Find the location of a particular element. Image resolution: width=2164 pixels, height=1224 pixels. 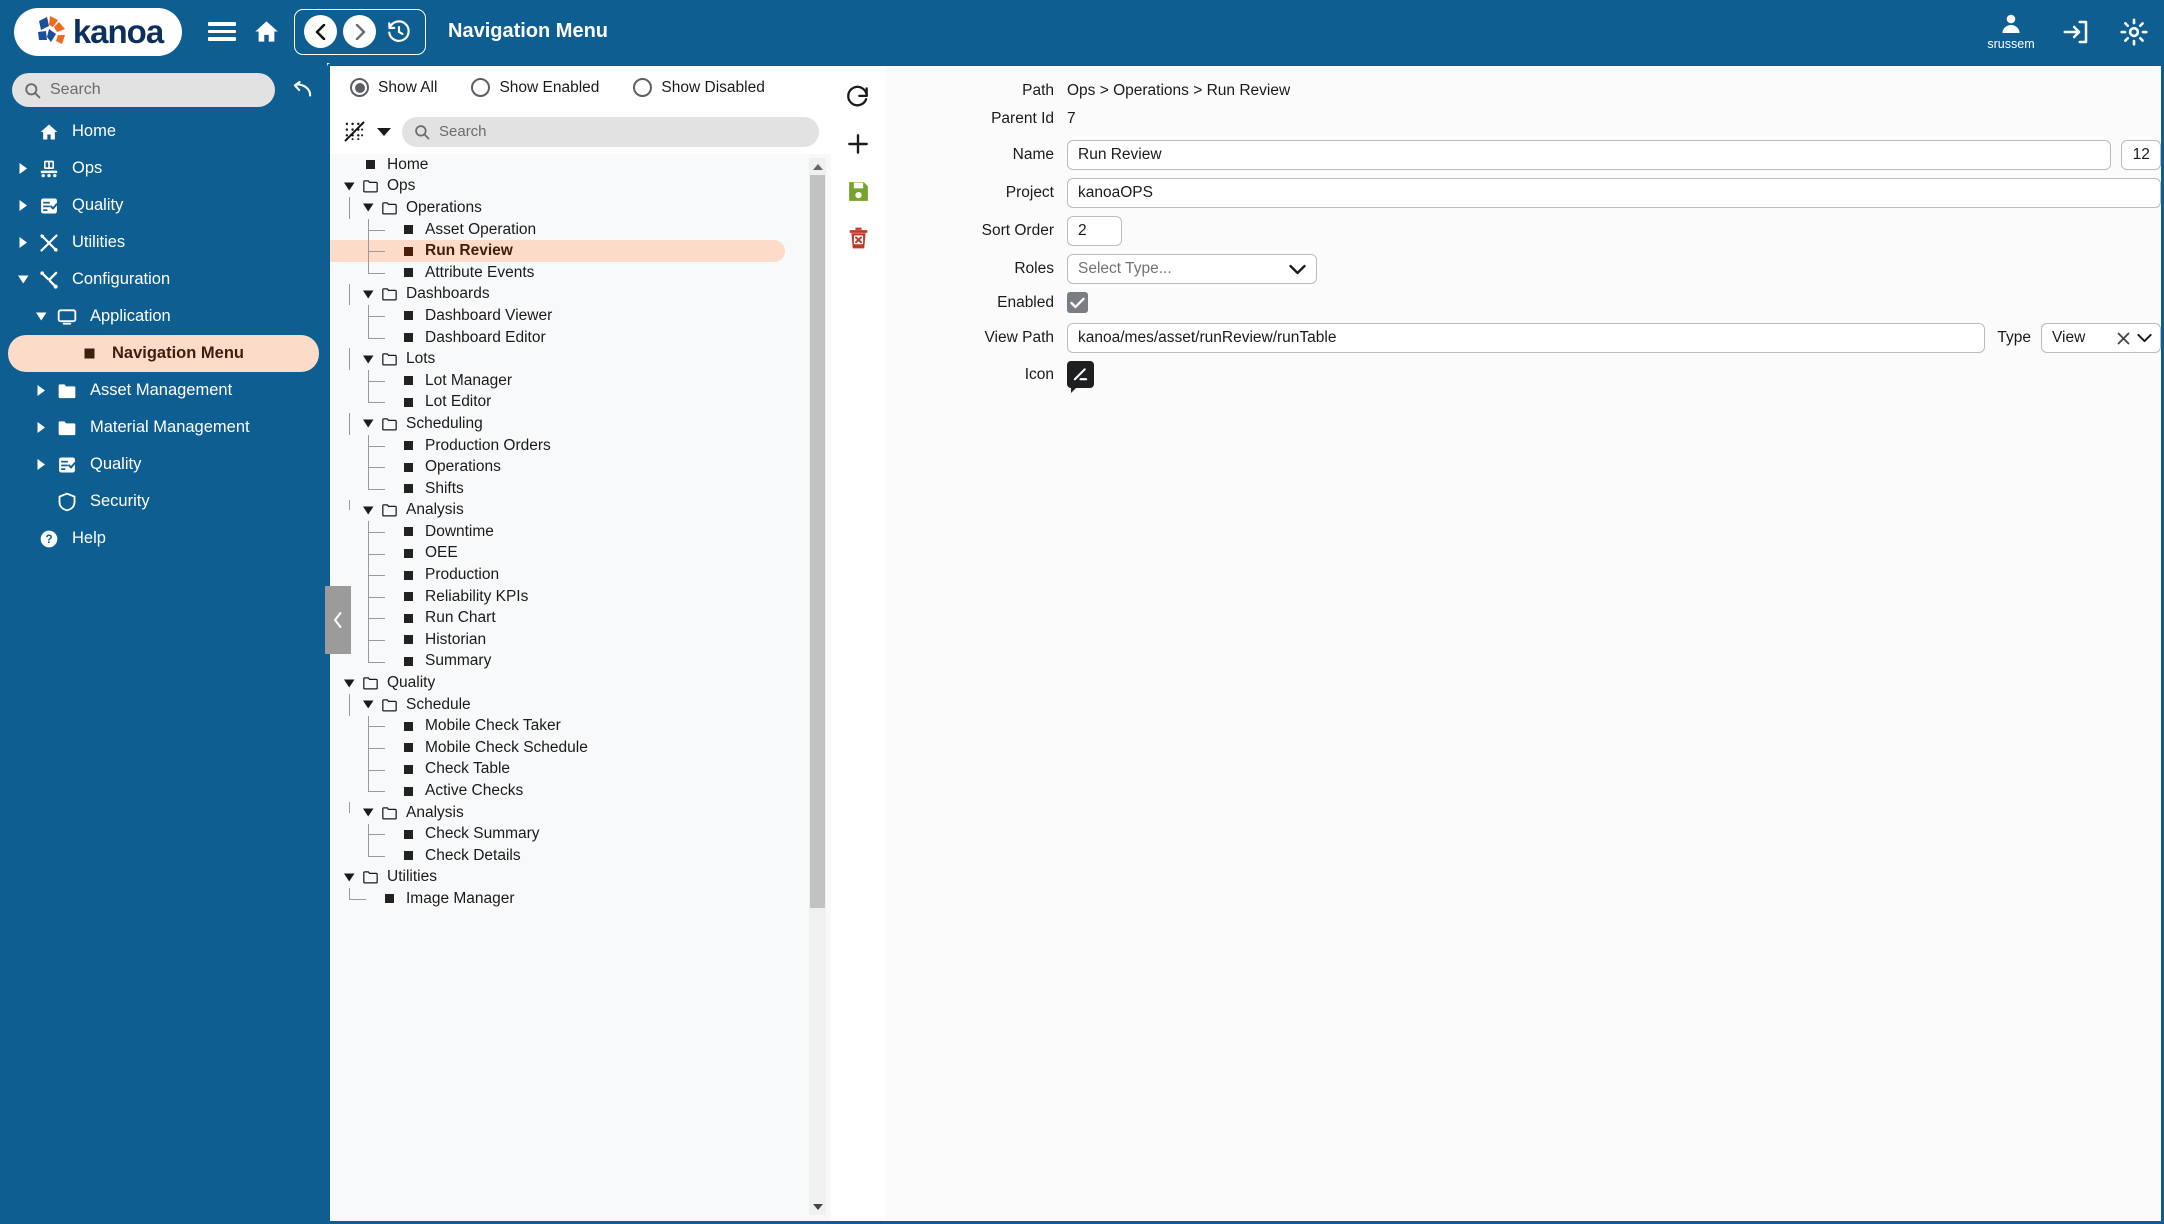

tree-node: Active Checks is located at coordinates (557, 791).